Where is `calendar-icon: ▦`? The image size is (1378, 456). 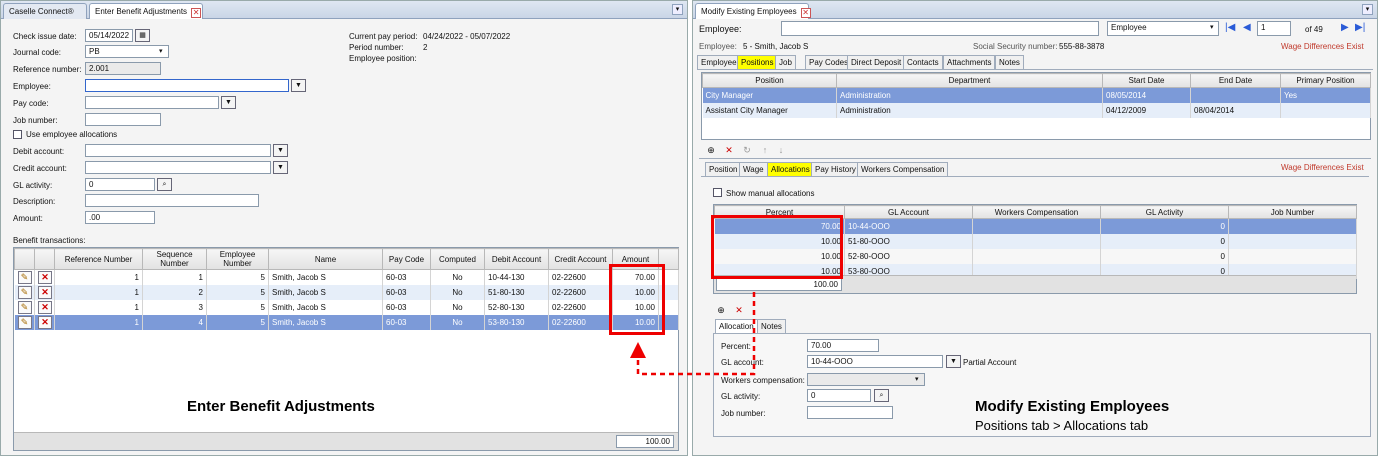 calendar-icon: ▦ is located at coordinates (142, 35).